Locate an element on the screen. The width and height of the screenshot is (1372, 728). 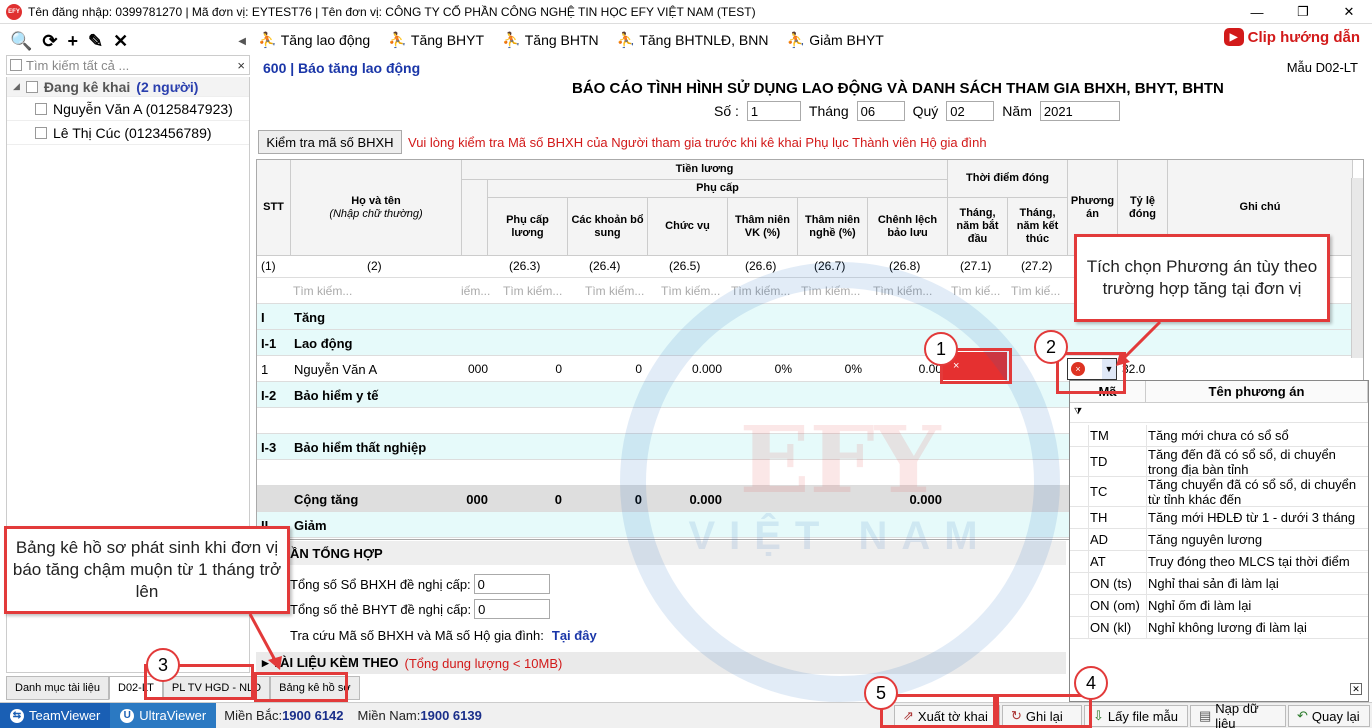
dropdown-option: TM Tăng mới chưa có sổ sổ is located at coordinates (1219, 436).